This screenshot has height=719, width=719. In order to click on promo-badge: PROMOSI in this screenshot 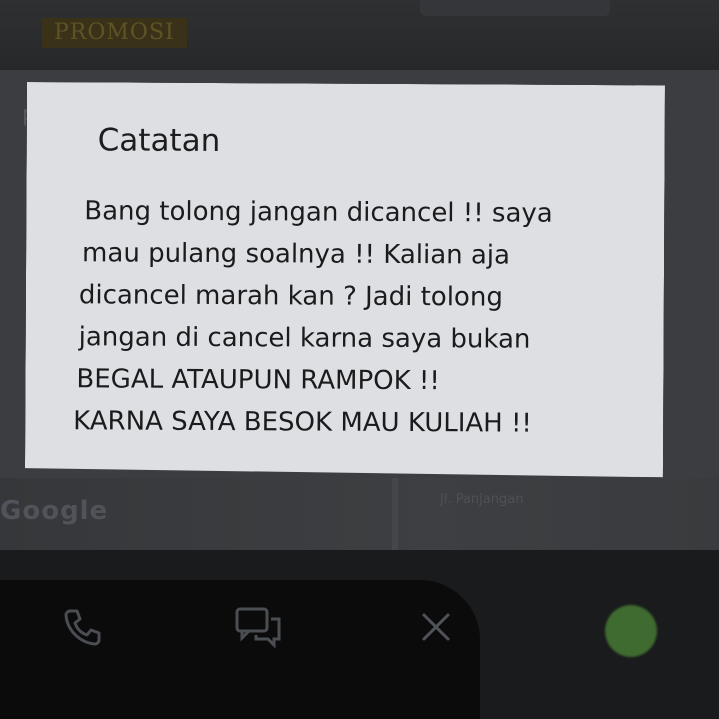, I will do `click(114, 33)`.